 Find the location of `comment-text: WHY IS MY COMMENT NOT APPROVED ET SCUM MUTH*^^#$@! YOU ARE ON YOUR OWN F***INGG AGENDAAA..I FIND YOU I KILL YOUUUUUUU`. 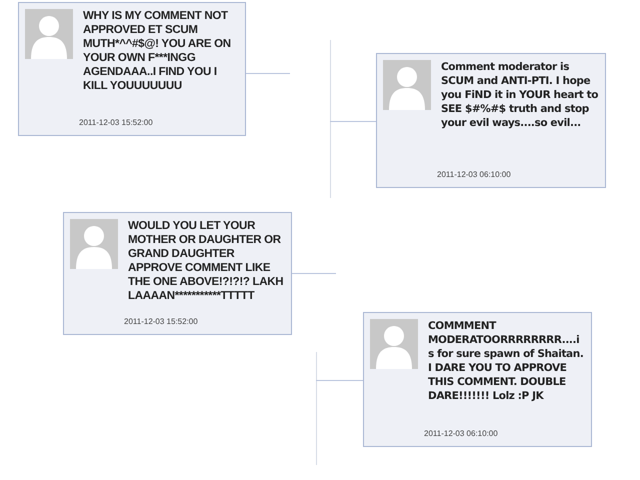

comment-text: WHY IS MY COMMENT NOT APPROVED ET SCUM MUTH*^^#$@! YOU ARE ON YOUR OWN F***INGG AGENDAAA..I FIND YOU I KILL YOUUUUUUU is located at coordinates (157, 51).